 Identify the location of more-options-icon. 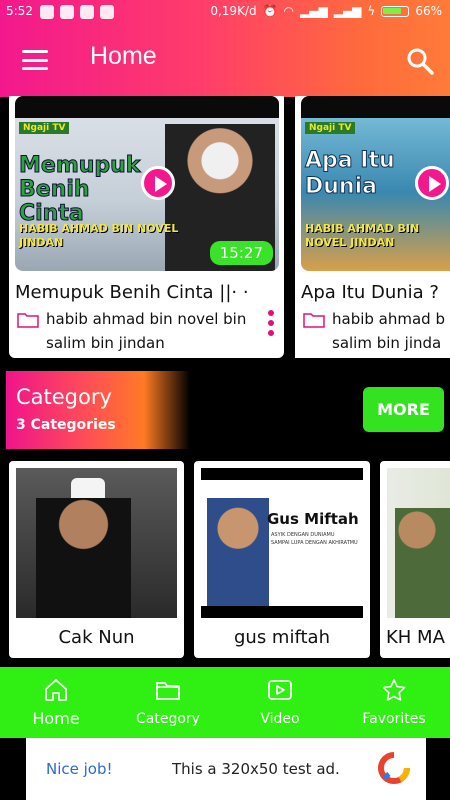
(271, 323).